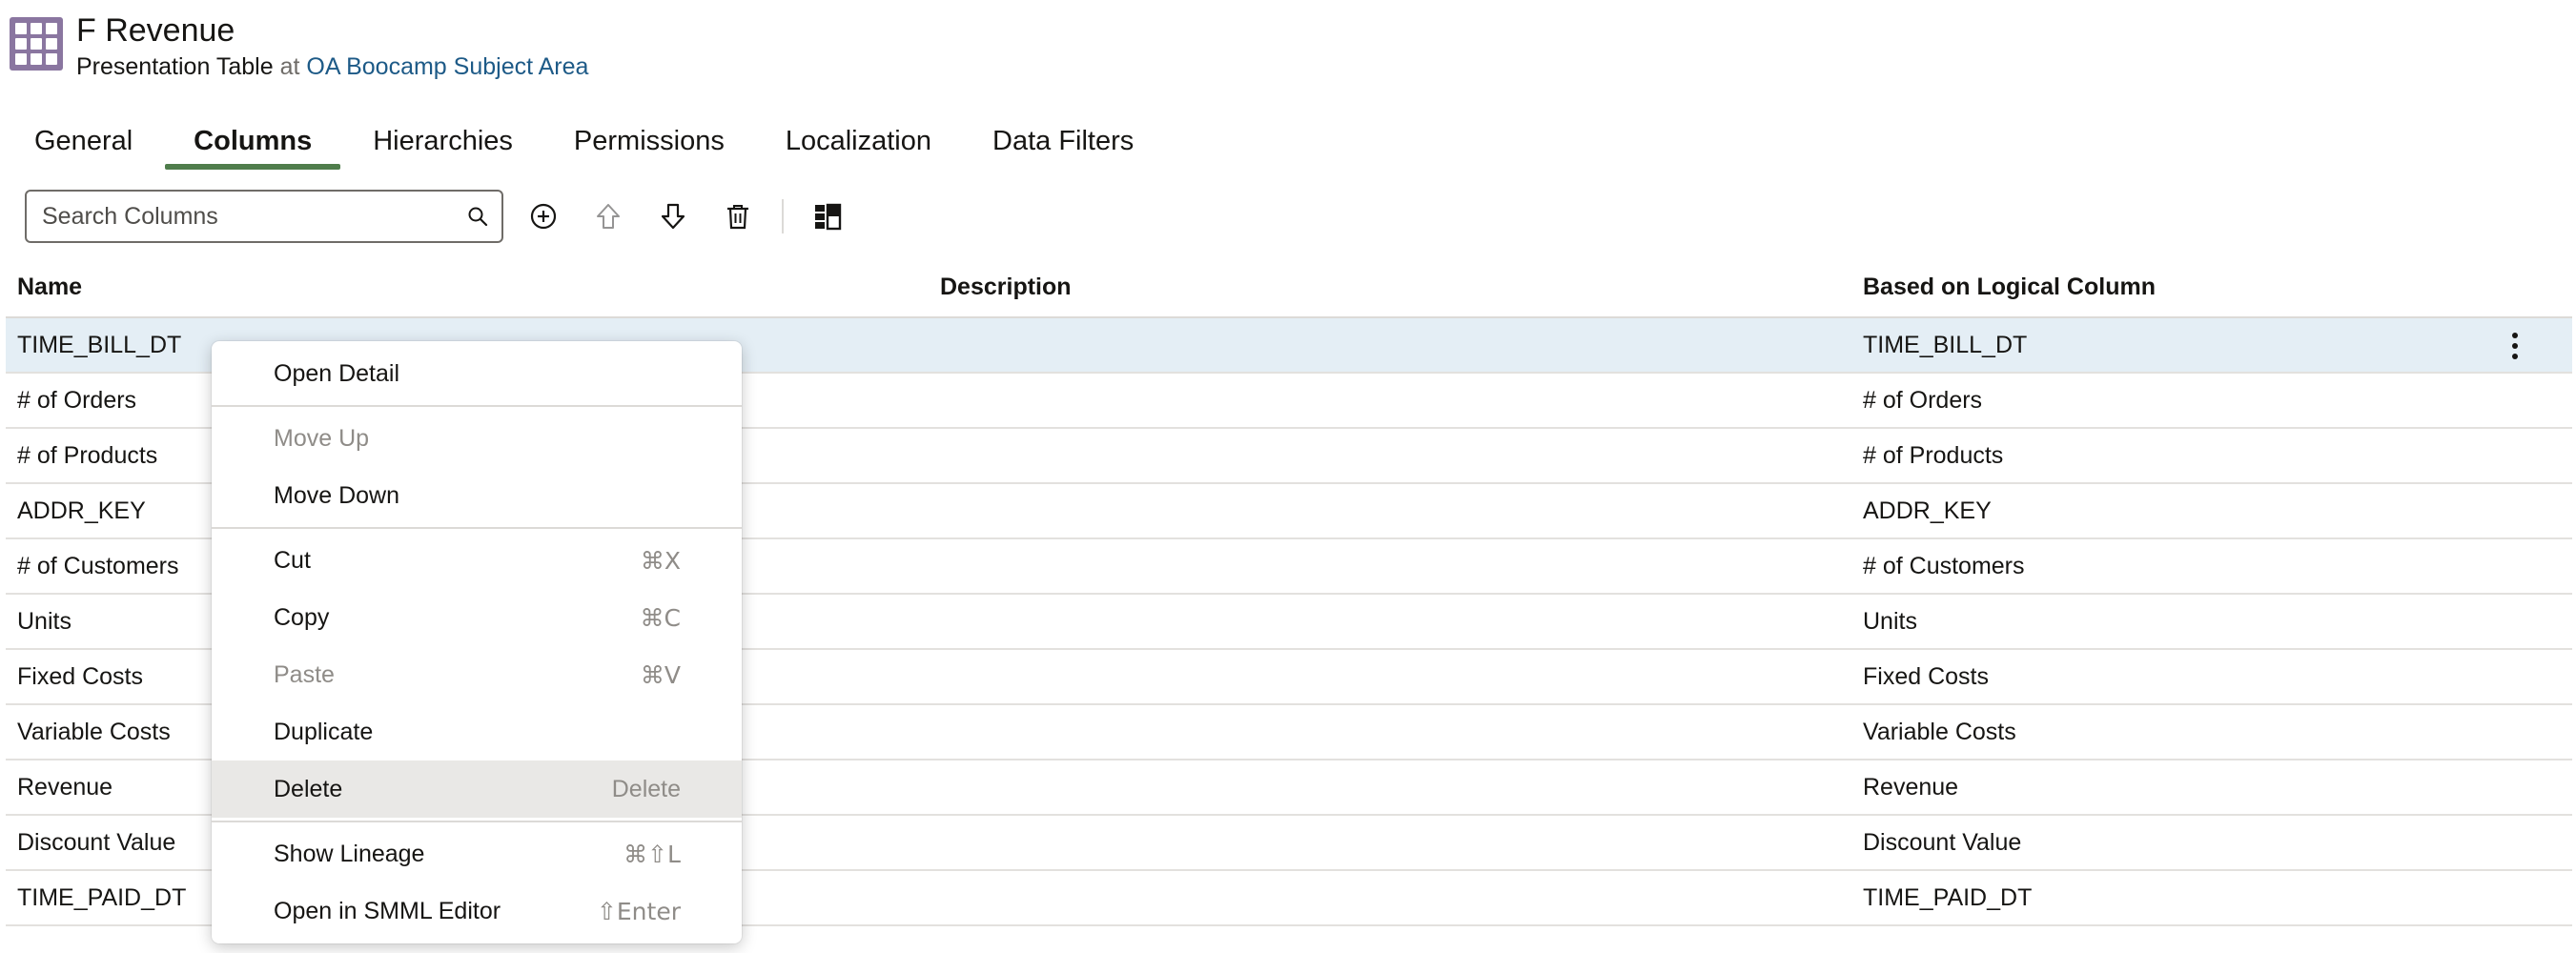 The width and height of the screenshot is (2576, 953). I want to click on add-column-button, so click(543, 217).